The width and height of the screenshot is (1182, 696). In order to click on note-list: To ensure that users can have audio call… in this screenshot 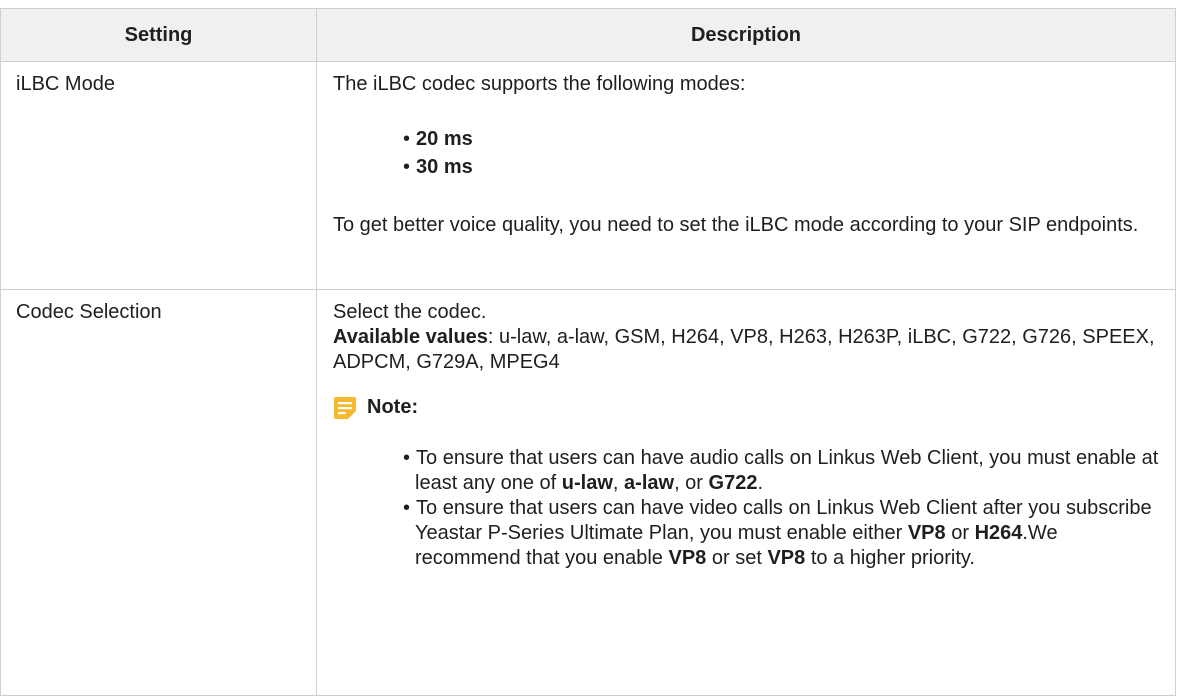, I will do `click(747, 508)`.